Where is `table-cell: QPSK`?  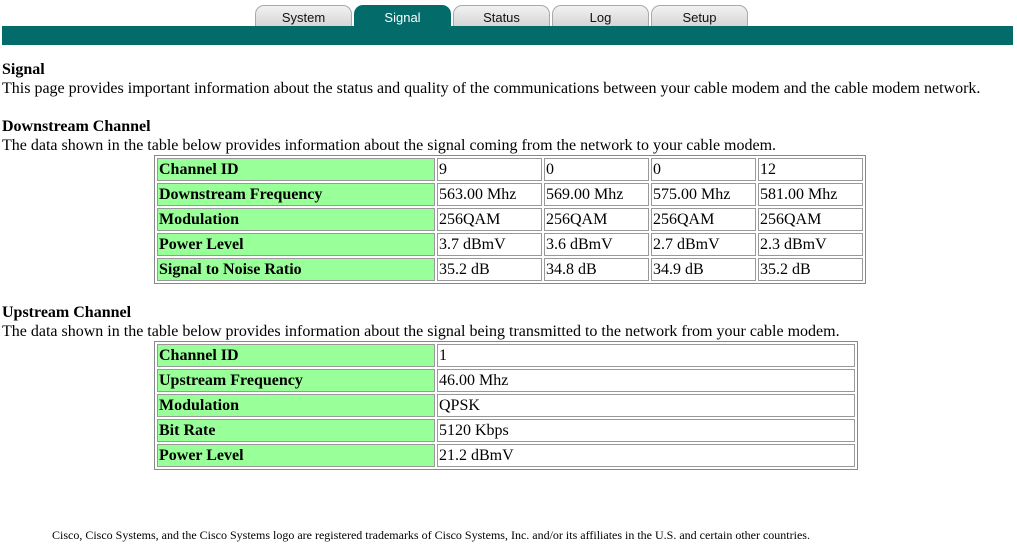 table-cell: QPSK is located at coordinates (646, 405).